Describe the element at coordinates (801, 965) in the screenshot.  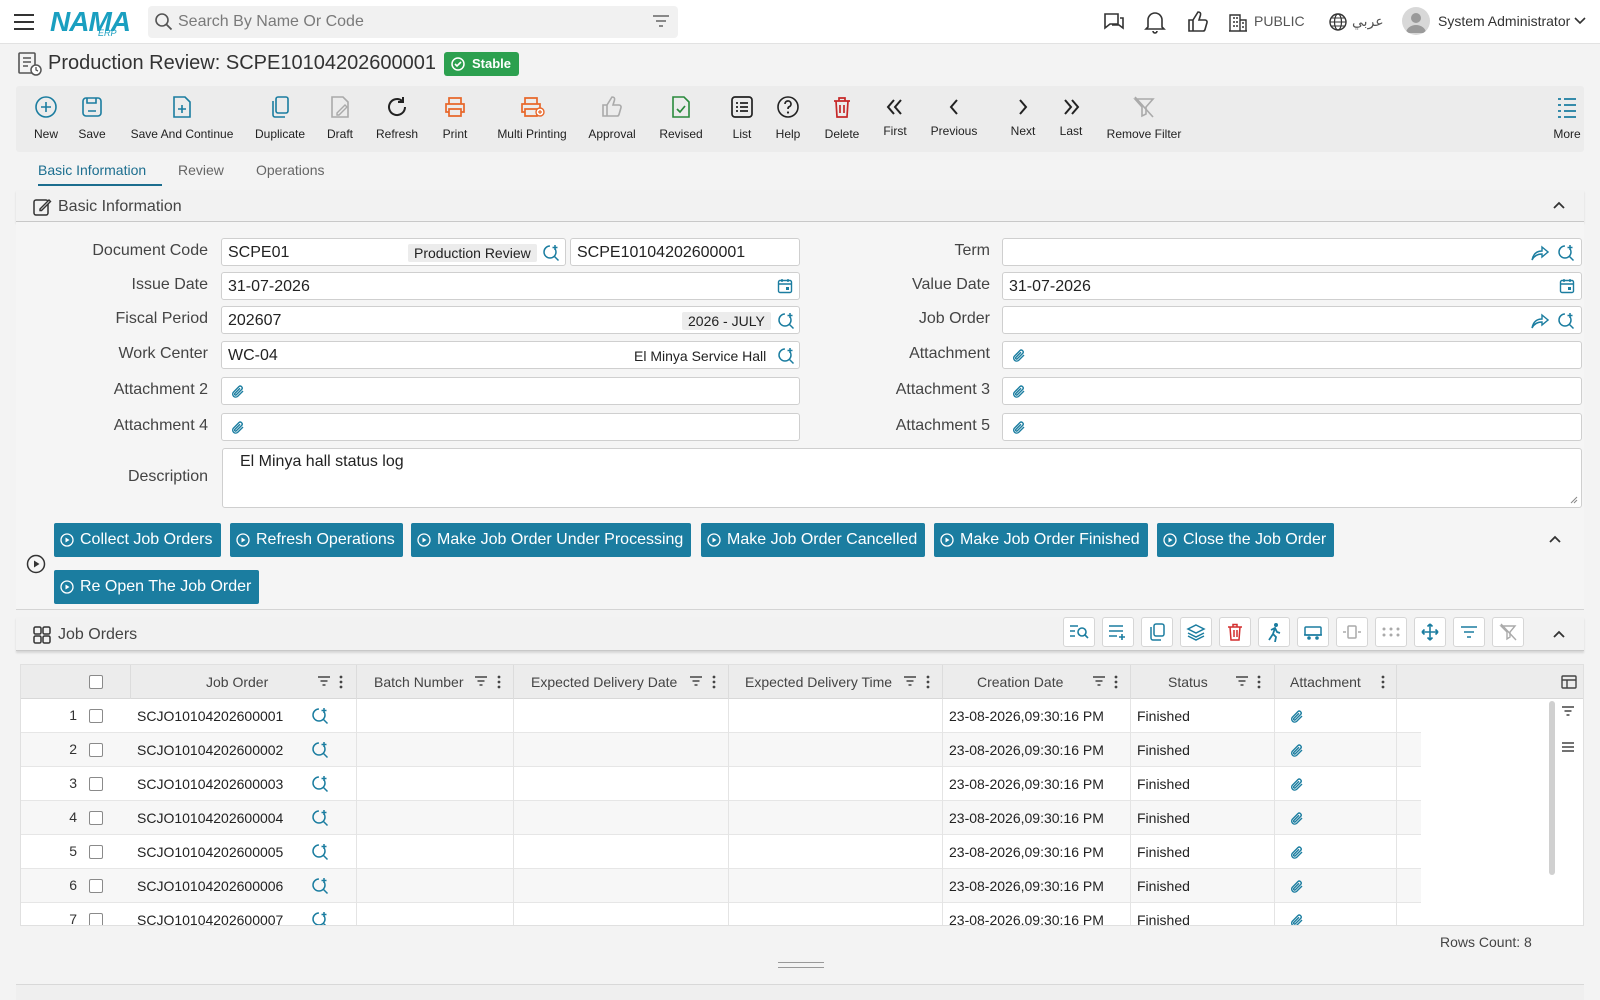
I see `resize-grip` at that location.